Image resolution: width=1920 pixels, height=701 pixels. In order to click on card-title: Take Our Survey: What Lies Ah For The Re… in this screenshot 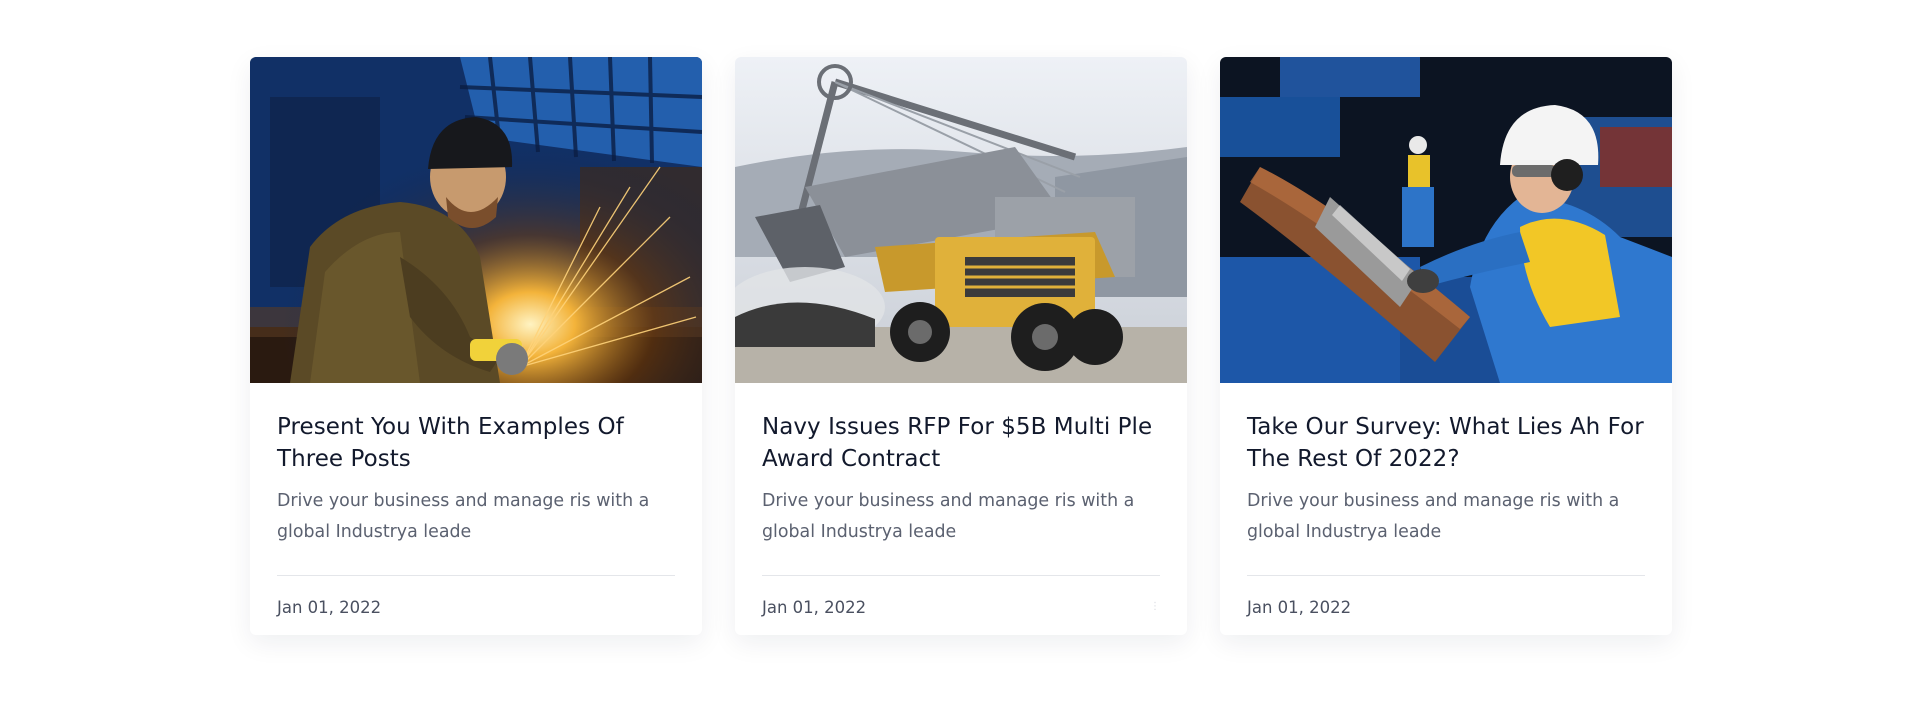, I will do `click(1446, 443)`.